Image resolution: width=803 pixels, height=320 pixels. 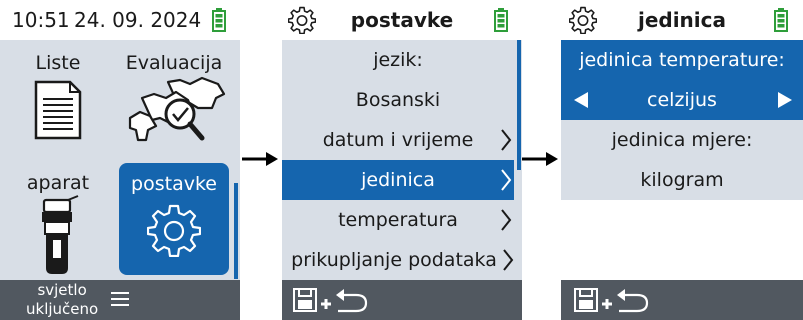 I want to click on temperature-unit-label: jedinica temperature:, so click(x=682, y=60).